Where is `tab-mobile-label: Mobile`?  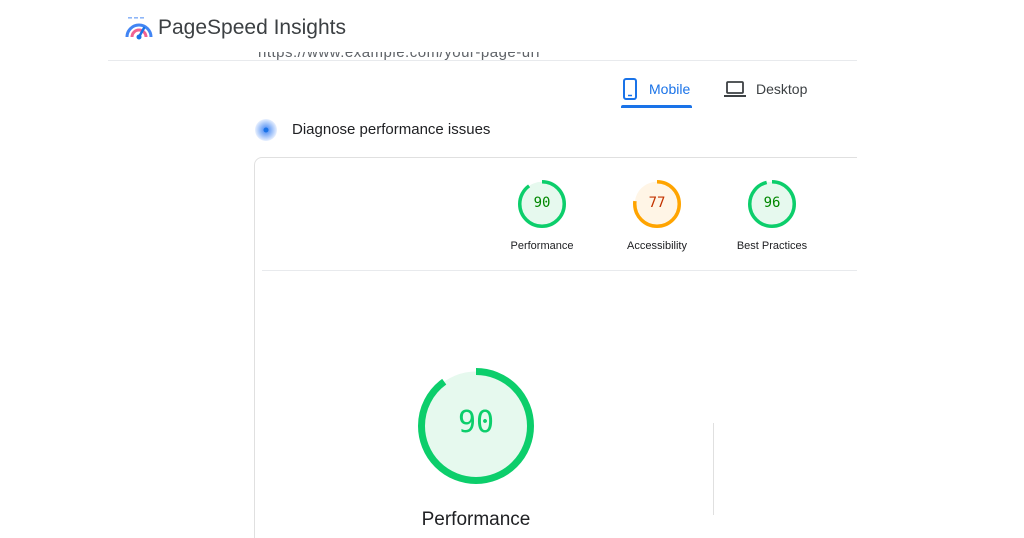
tab-mobile-label: Mobile is located at coordinates (670, 89).